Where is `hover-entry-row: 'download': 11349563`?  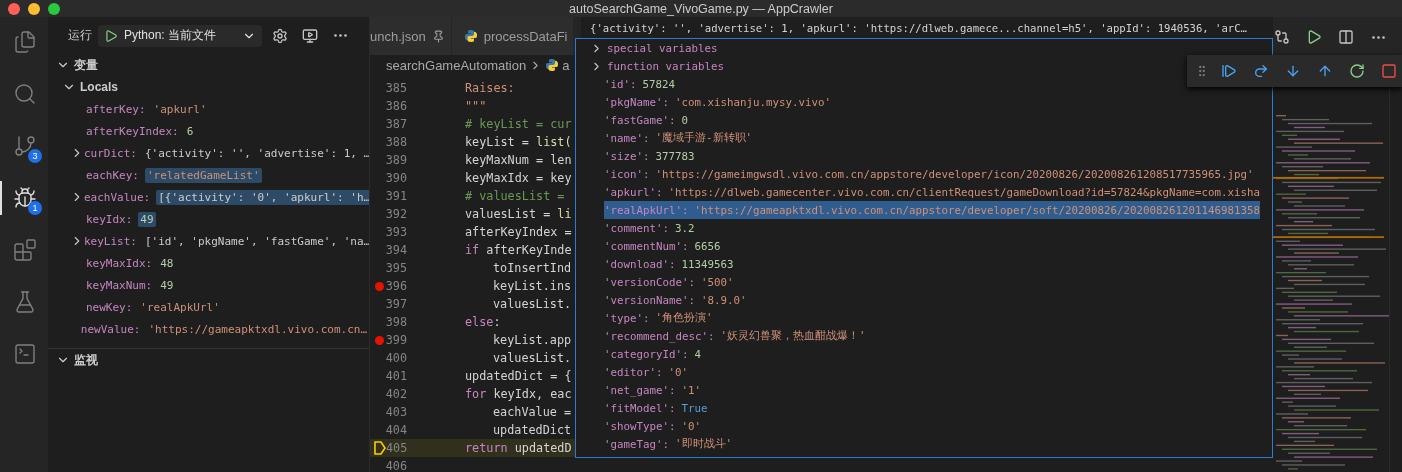
hover-entry-row: 'download': 11349563 is located at coordinates (669, 264).